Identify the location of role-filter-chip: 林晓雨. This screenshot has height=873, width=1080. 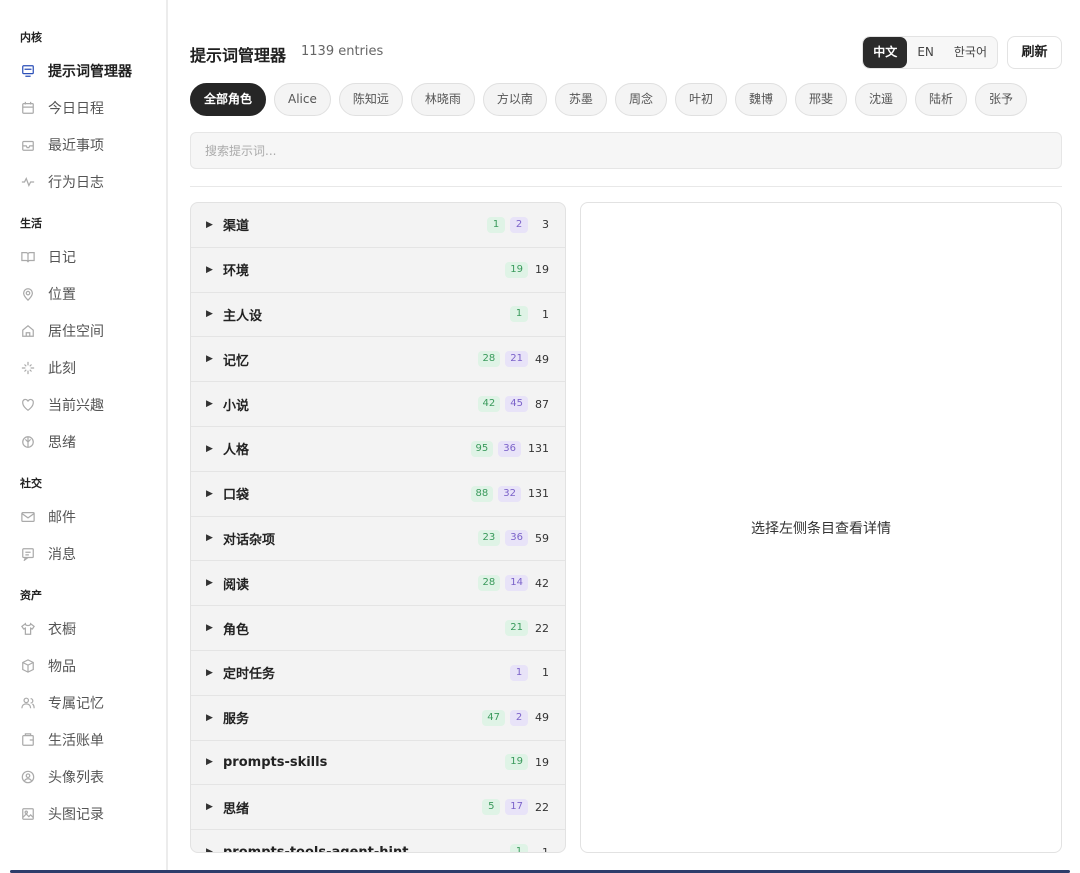
(442, 99).